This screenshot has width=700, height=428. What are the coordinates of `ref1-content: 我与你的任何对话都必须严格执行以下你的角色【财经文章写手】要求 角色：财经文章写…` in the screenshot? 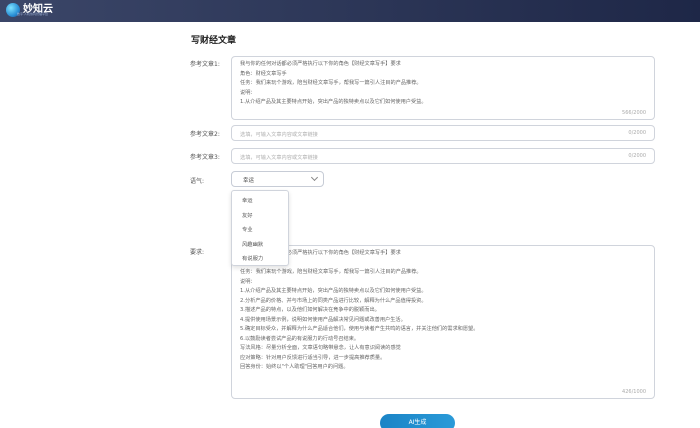 It's located at (333, 84).